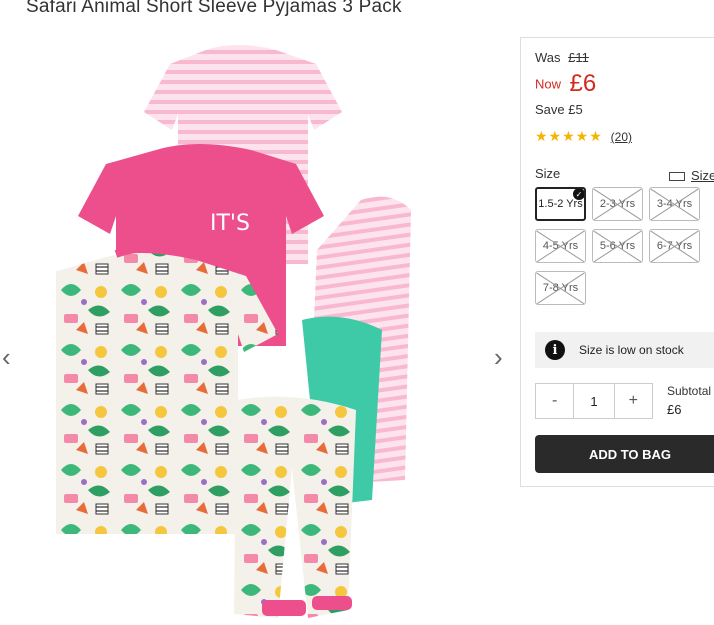 The height and width of the screenshot is (625, 714). I want to click on size-option-label: 5-6 Yrs, so click(617, 246).